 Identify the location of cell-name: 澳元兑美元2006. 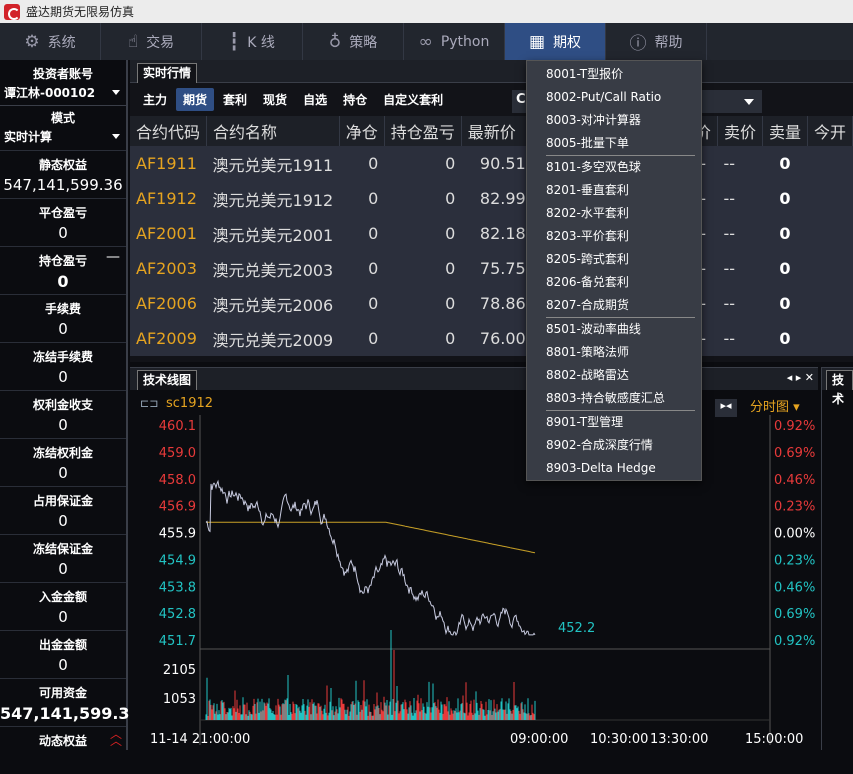
(273, 303).